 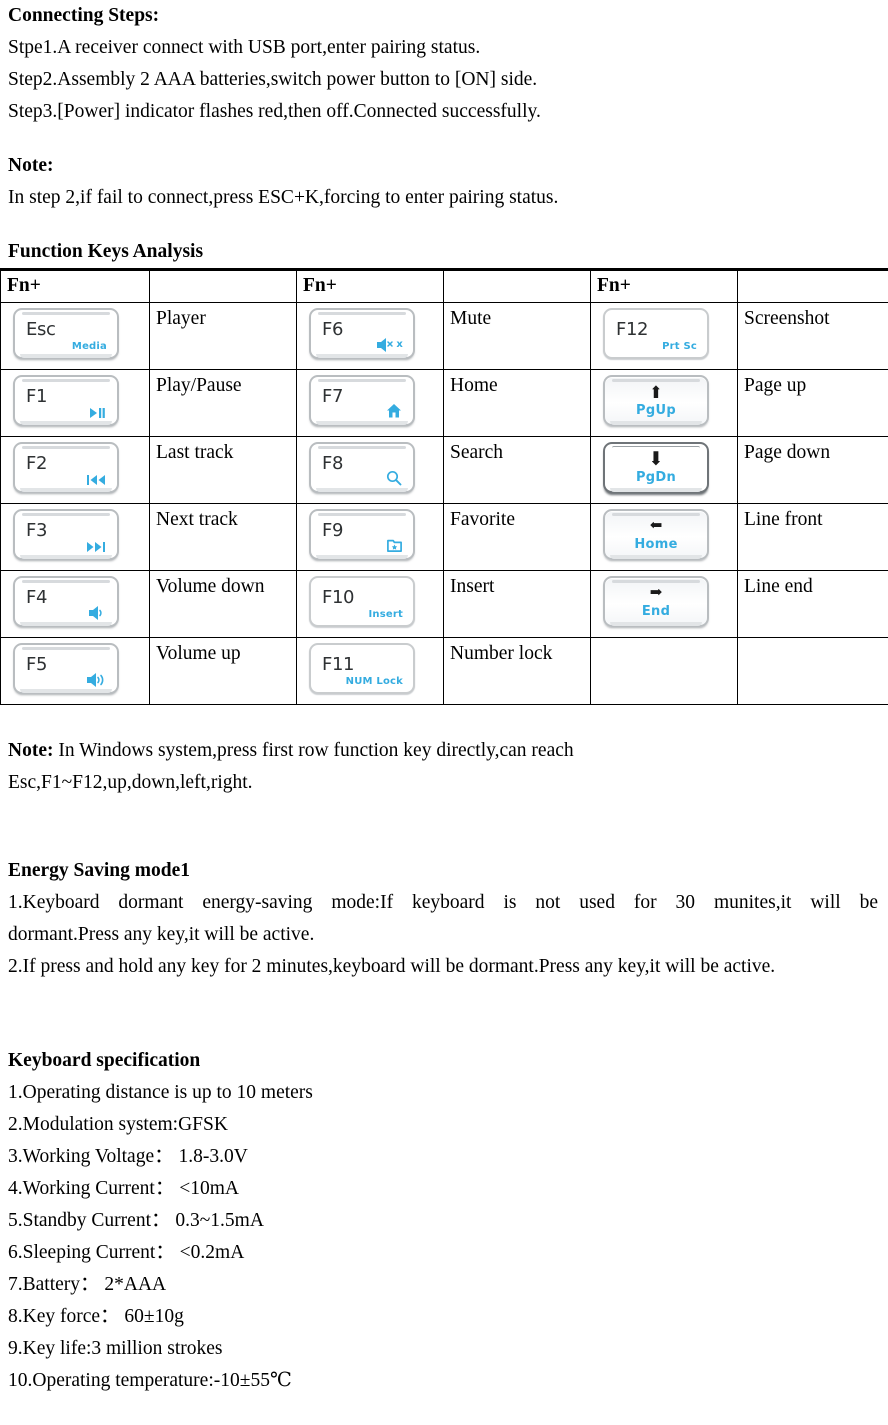 I want to click on arrow-down-icon: ⬇, so click(x=656, y=459).